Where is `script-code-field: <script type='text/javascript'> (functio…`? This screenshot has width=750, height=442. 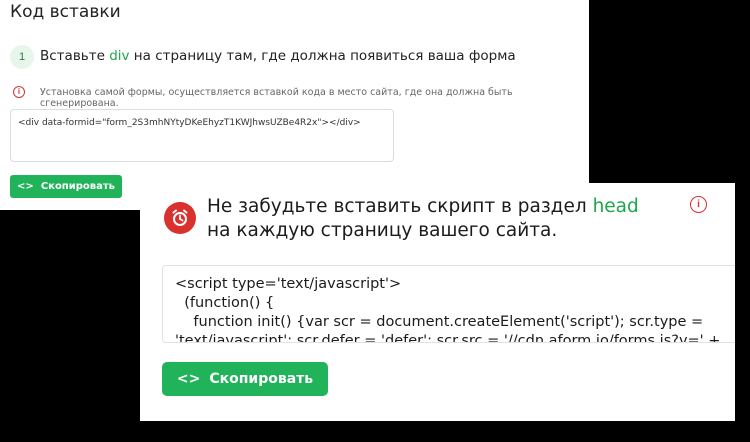
script-code-field: <script type='text/javascript'> (functio… is located at coordinates (448, 304).